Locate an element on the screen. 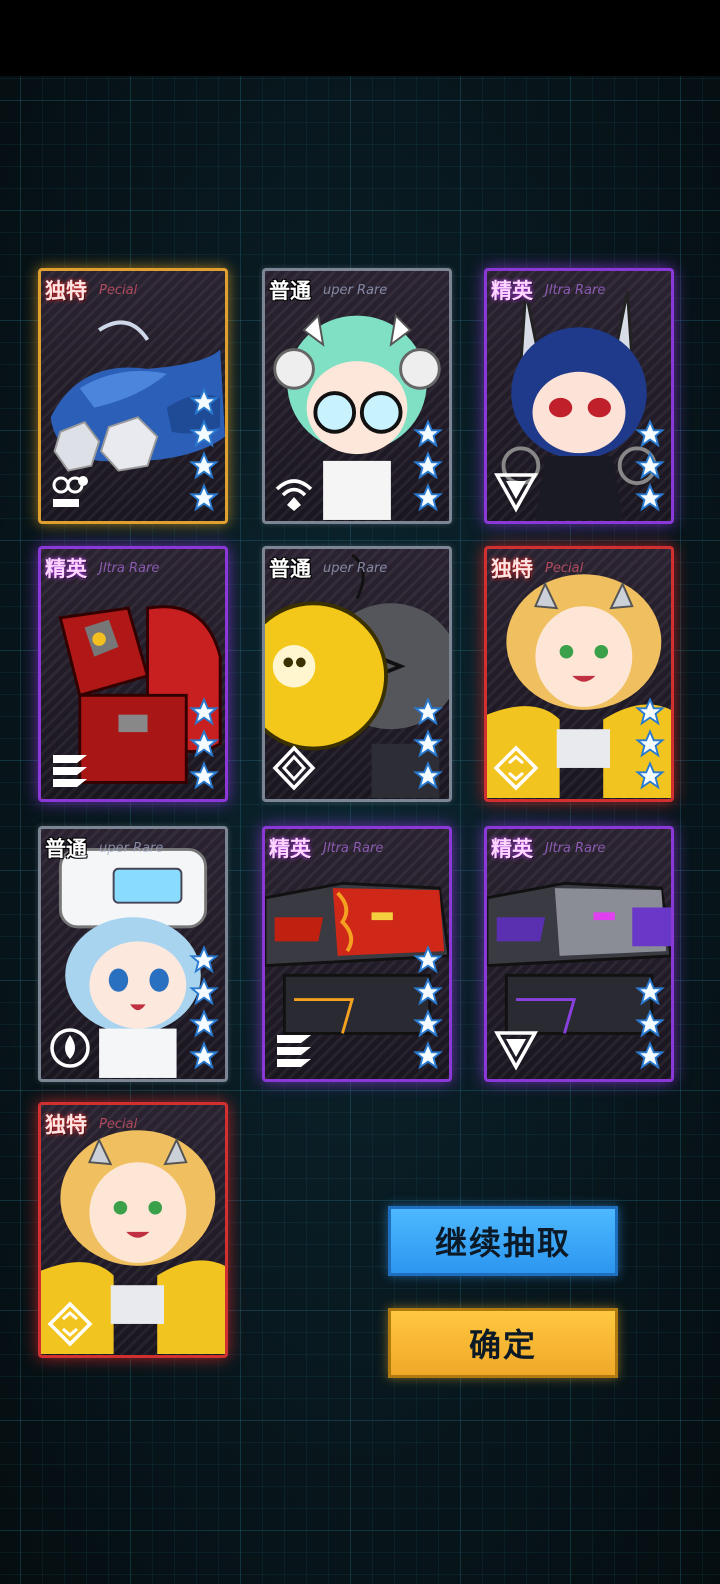 This screenshot has width=720, height=1584. result-card-9: 精英 Jltra Rare is located at coordinates (579, 954).